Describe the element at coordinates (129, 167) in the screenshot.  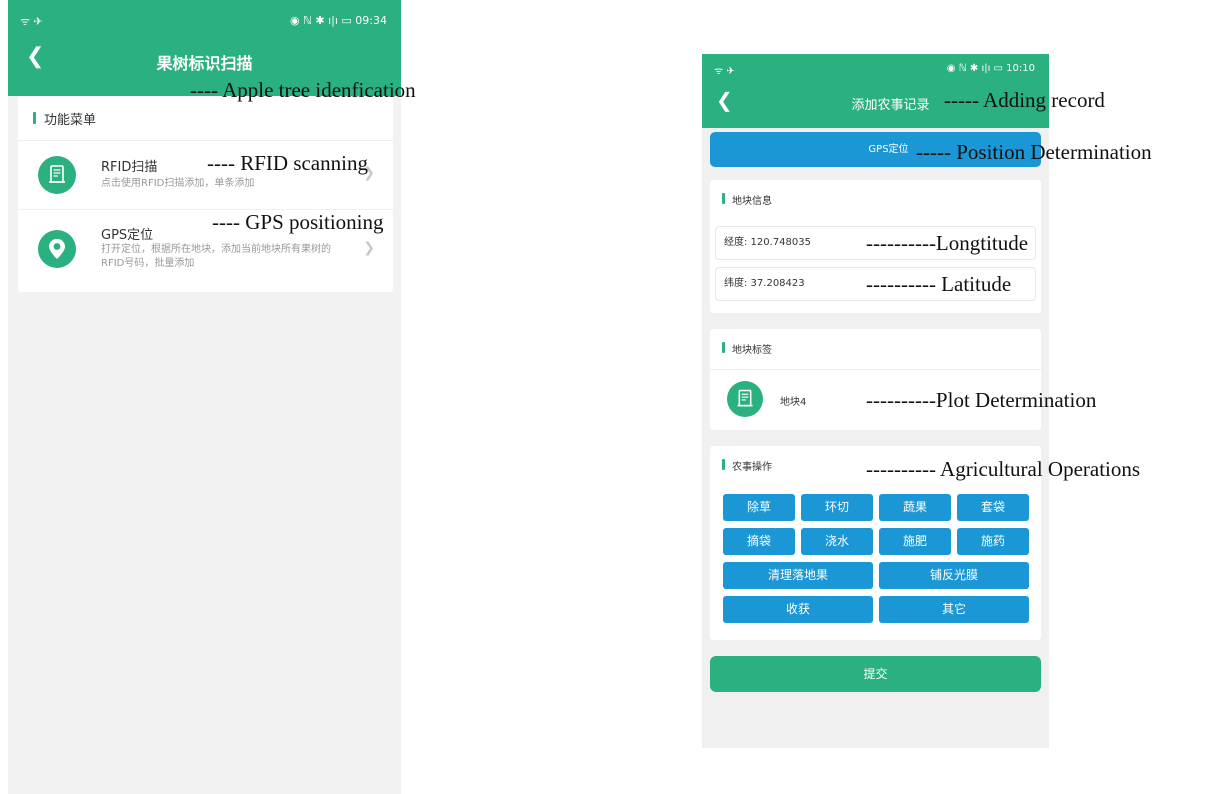
I see `menu-item-title: RFID扫描` at that location.